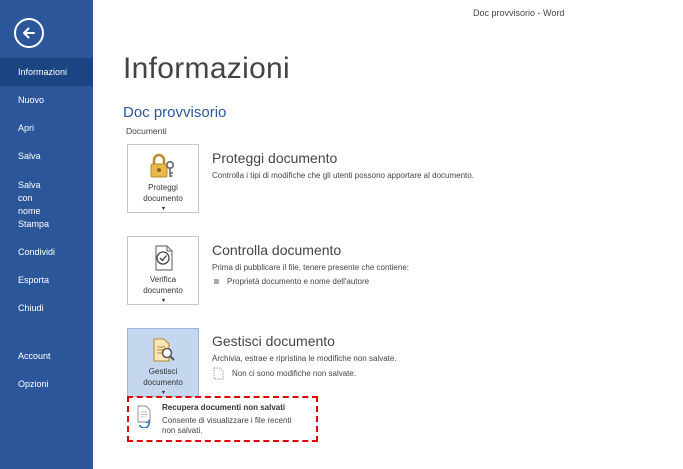 This screenshot has width=683, height=469. What do you see at coordinates (35, 193) in the screenshot?
I see `nav-item-salva-con-nome: Salva con nome` at bounding box center [35, 193].